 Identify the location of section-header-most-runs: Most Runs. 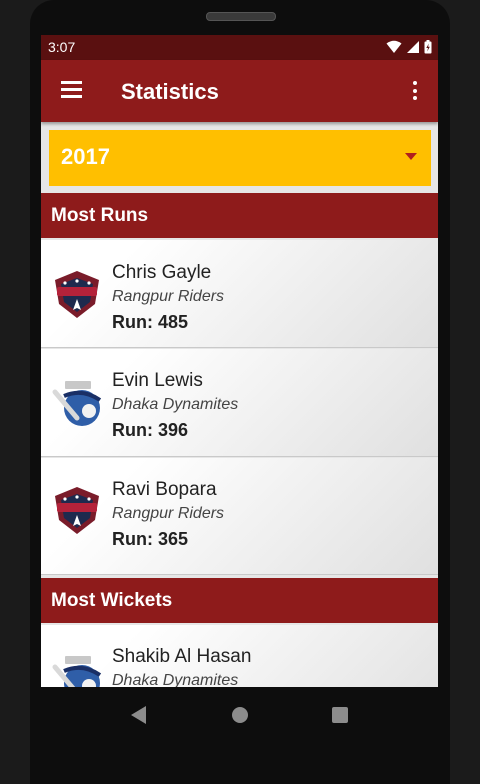
(239, 215).